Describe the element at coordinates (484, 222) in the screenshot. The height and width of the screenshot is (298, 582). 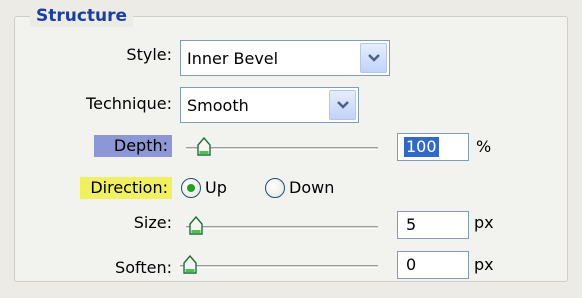
I see `size-unit: px` at that location.